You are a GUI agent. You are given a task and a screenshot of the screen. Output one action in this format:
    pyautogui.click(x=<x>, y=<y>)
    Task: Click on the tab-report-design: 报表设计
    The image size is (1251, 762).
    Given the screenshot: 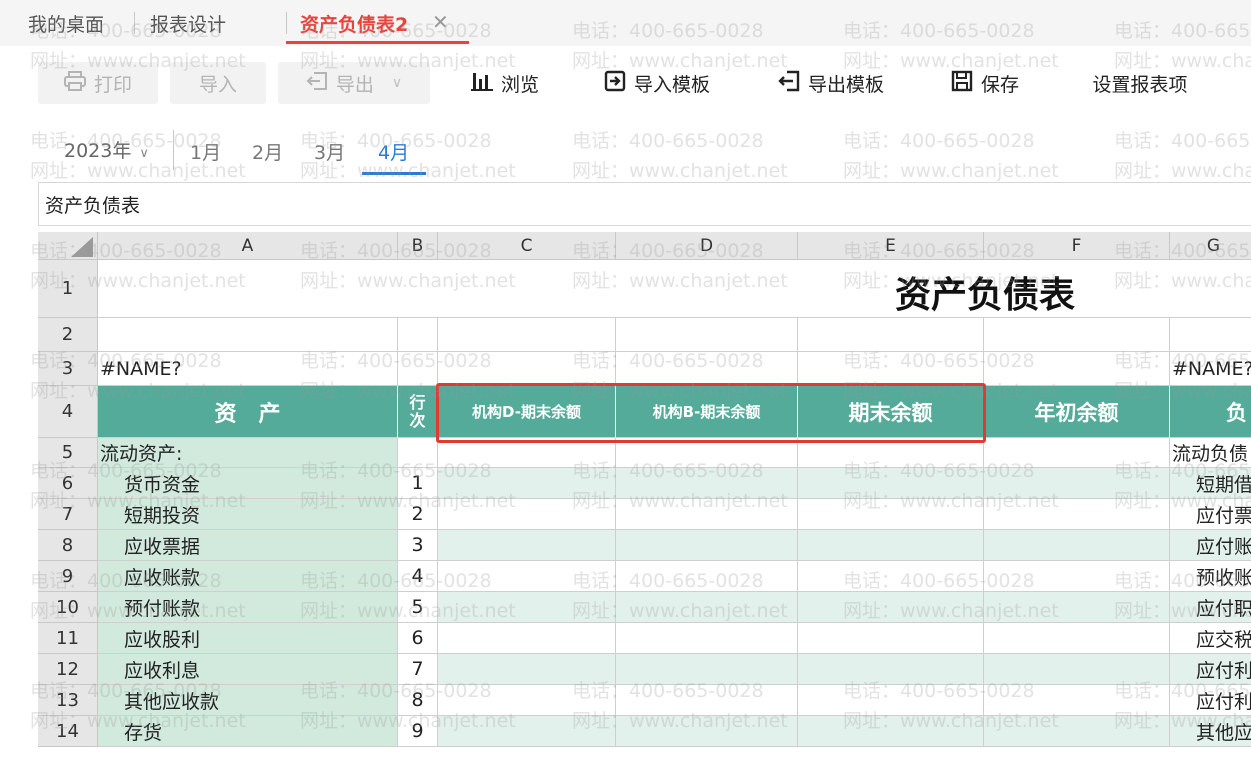 What is the action you would take?
    pyautogui.click(x=188, y=23)
    